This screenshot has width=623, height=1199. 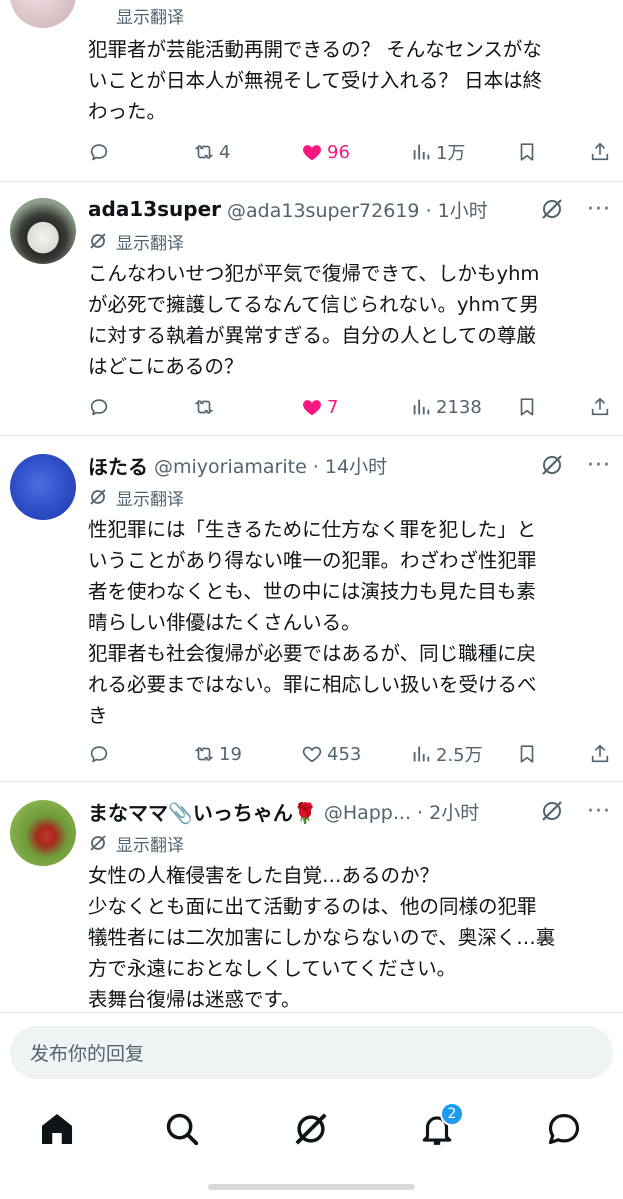 I want to click on retweet-button: 19, so click(x=217, y=754).